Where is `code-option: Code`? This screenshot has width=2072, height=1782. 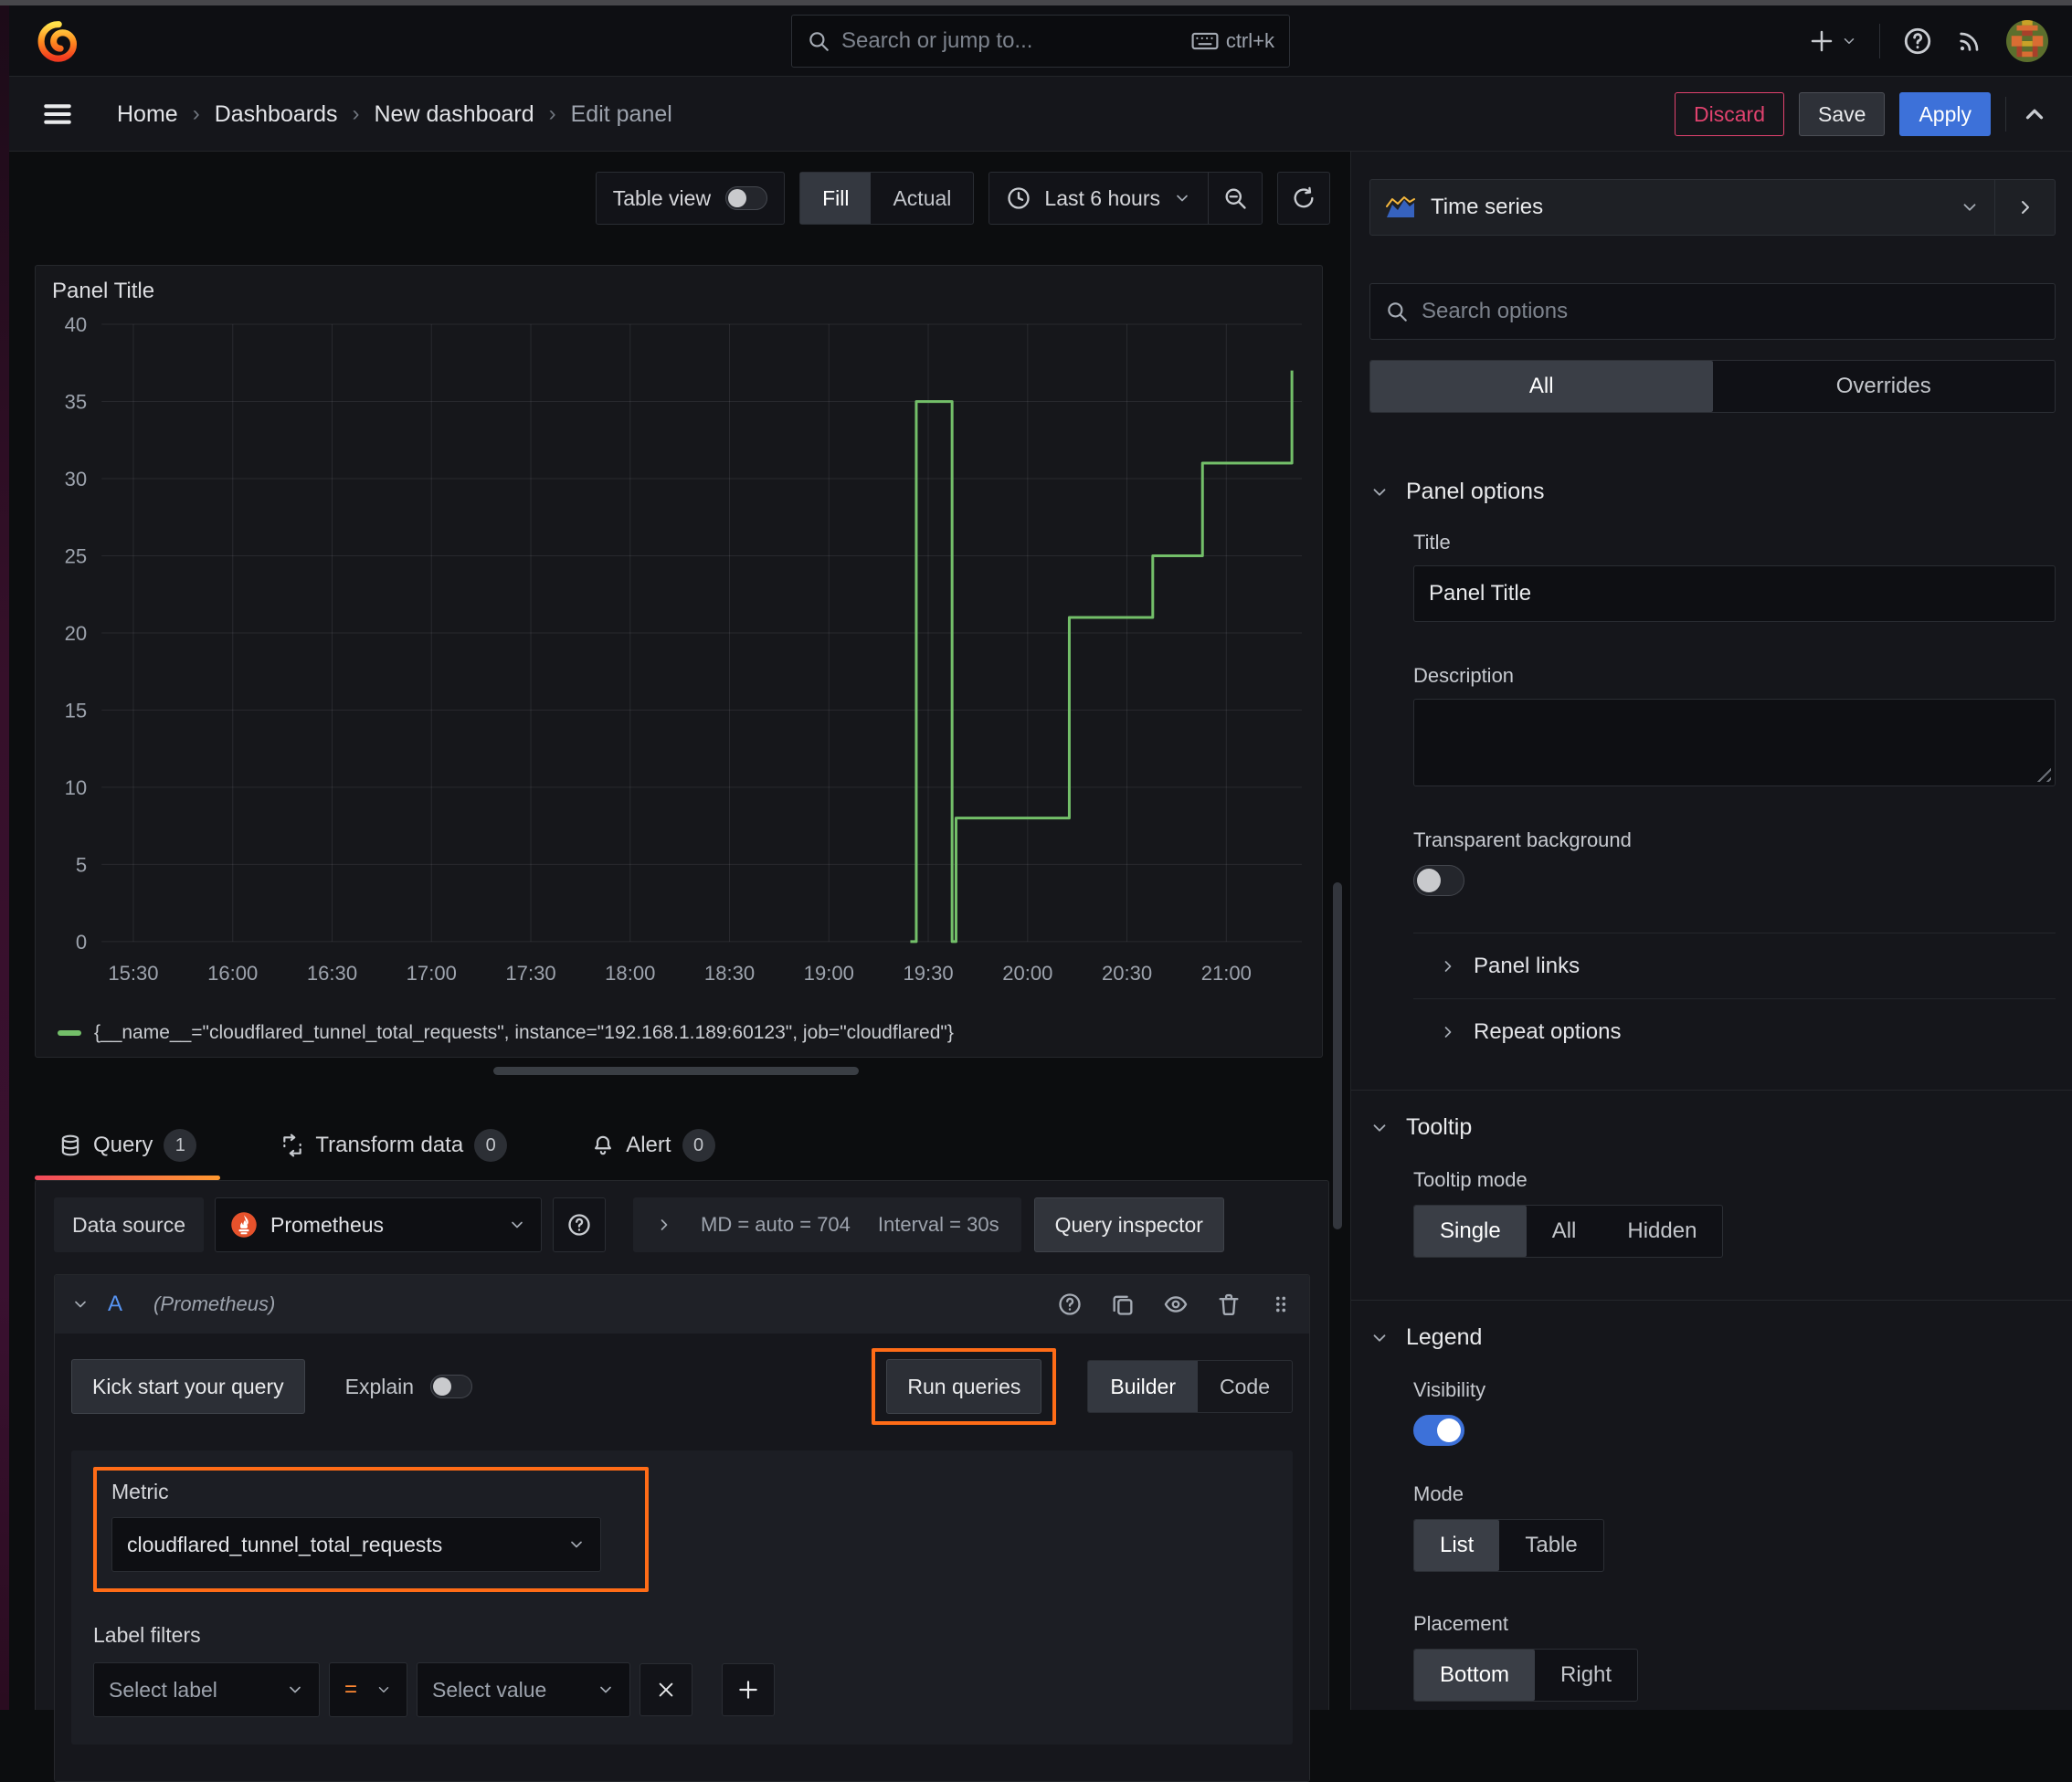
code-option: Code is located at coordinates (1245, 1386).